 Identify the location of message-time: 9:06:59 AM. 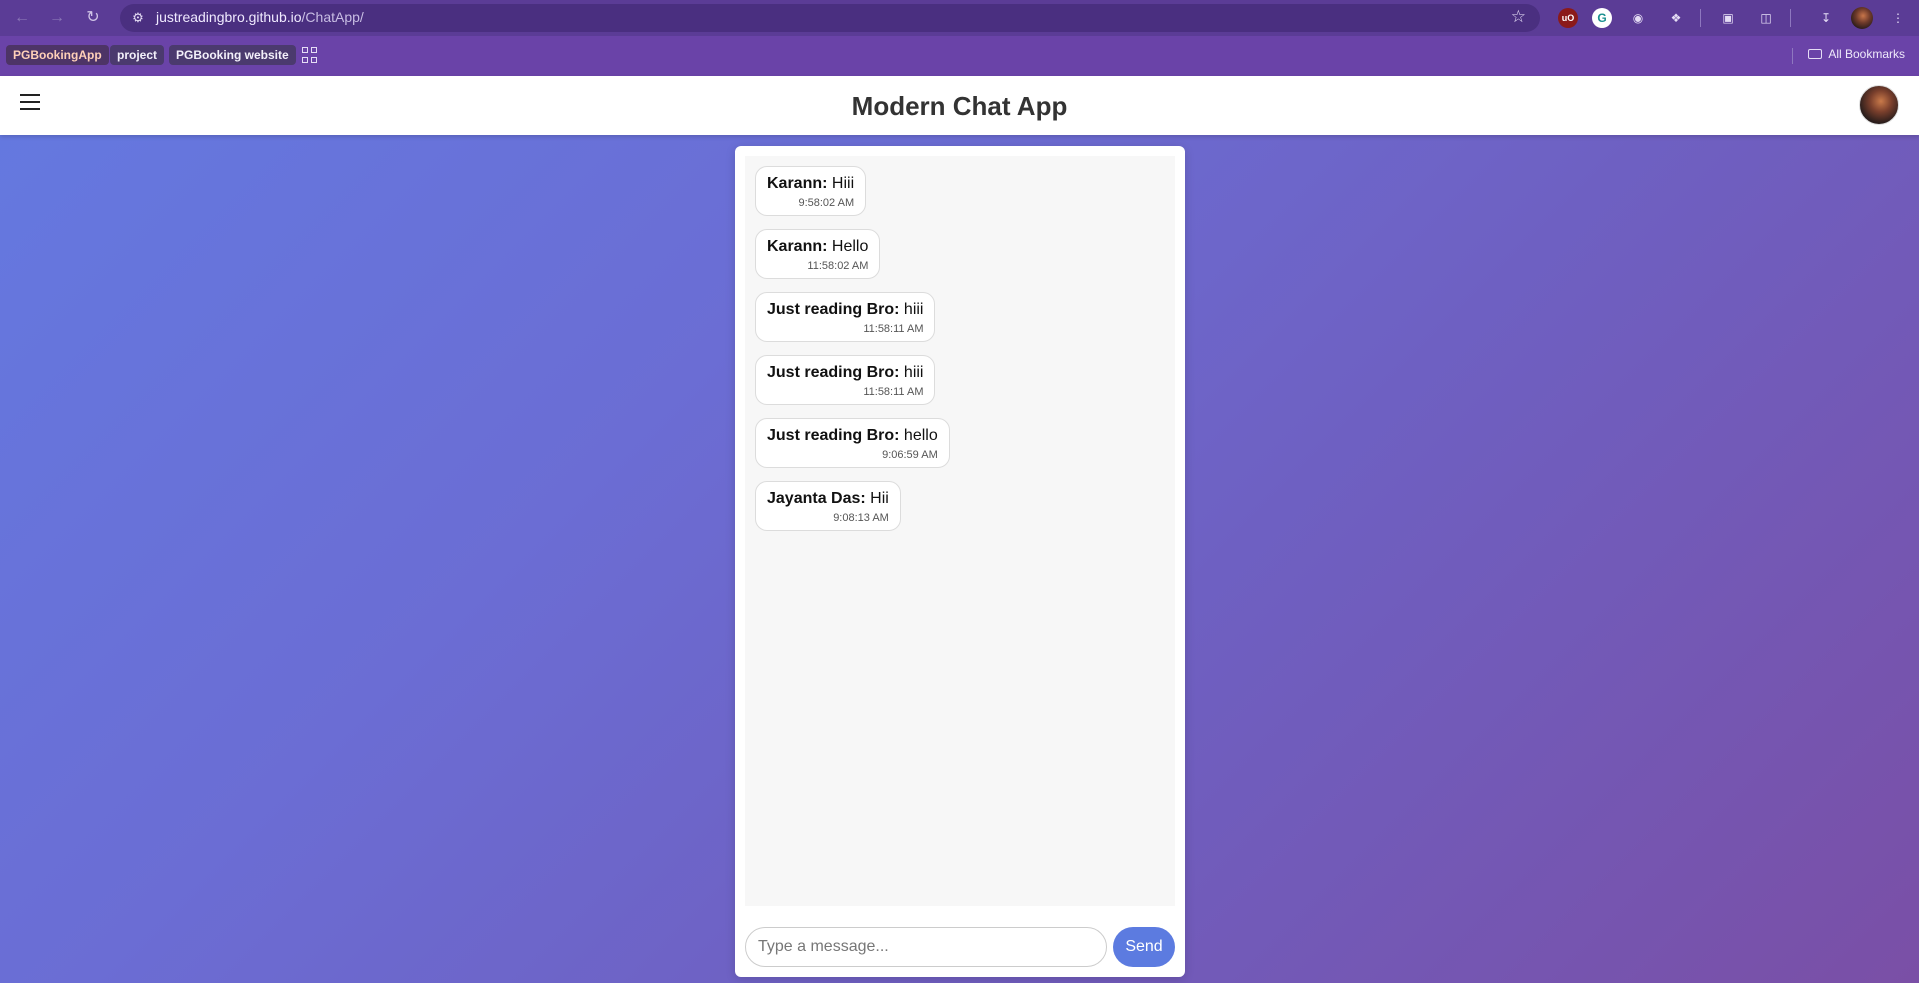
(910, 455).